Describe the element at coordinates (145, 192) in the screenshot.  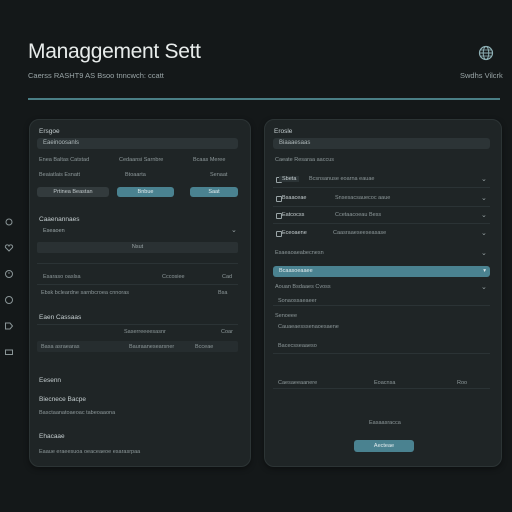
I see `blue-button: Bnbue` at that location.